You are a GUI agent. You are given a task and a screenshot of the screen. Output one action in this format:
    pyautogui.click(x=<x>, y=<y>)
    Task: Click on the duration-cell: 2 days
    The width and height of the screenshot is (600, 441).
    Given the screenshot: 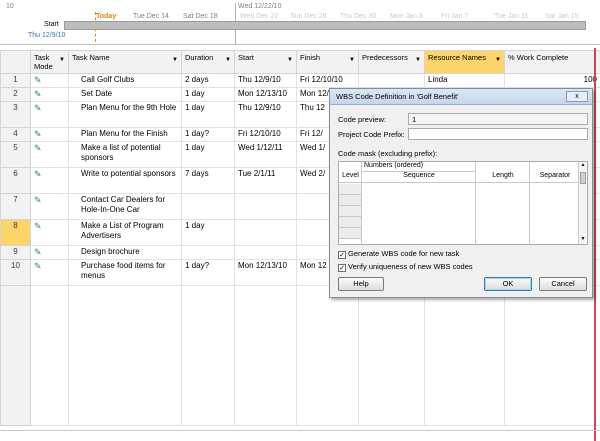 What is the action you would take?
    pyautogui.click(x=208, y=80)
    